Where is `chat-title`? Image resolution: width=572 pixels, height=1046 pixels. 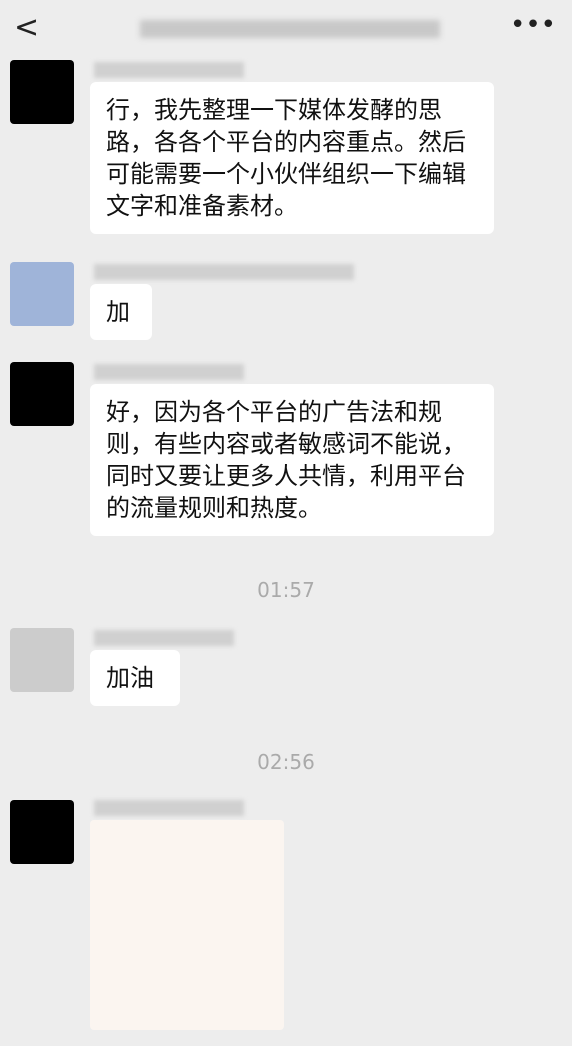 chat-title is located at coordinates (290, 29).